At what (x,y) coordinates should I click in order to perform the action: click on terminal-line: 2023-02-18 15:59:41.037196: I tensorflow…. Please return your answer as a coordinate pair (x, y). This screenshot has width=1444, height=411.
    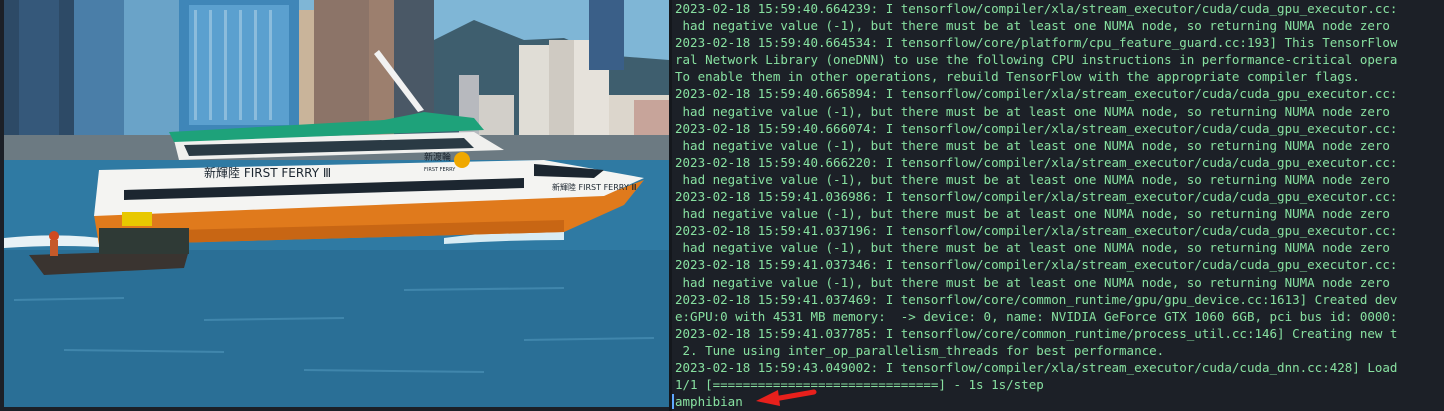
    Looking at the image, I should click on (1036, 231).